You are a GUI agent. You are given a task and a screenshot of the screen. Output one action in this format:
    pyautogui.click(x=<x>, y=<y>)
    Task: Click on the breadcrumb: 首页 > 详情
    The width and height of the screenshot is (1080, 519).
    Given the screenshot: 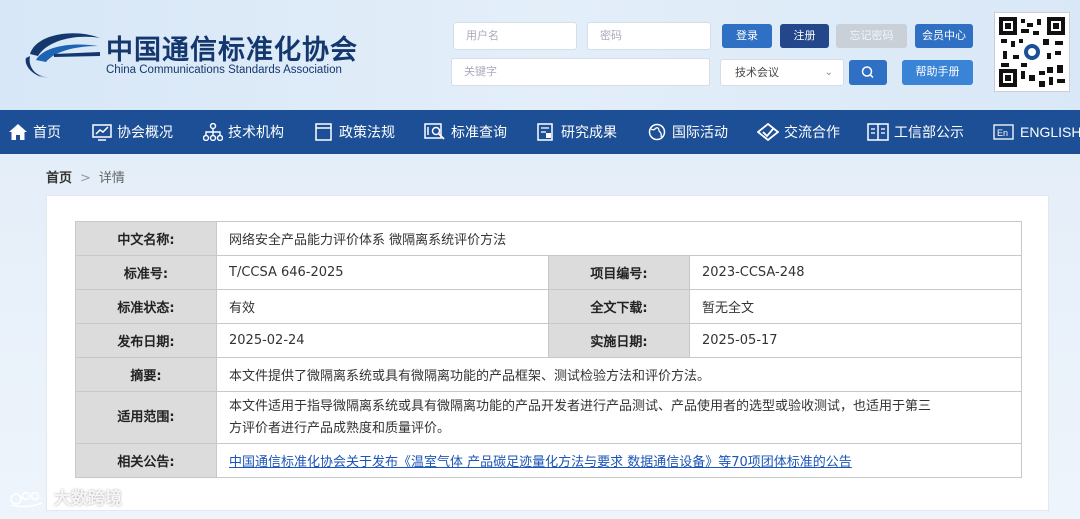 What is the action you would take?
    pyautogui.click(x=85, y=176)
    